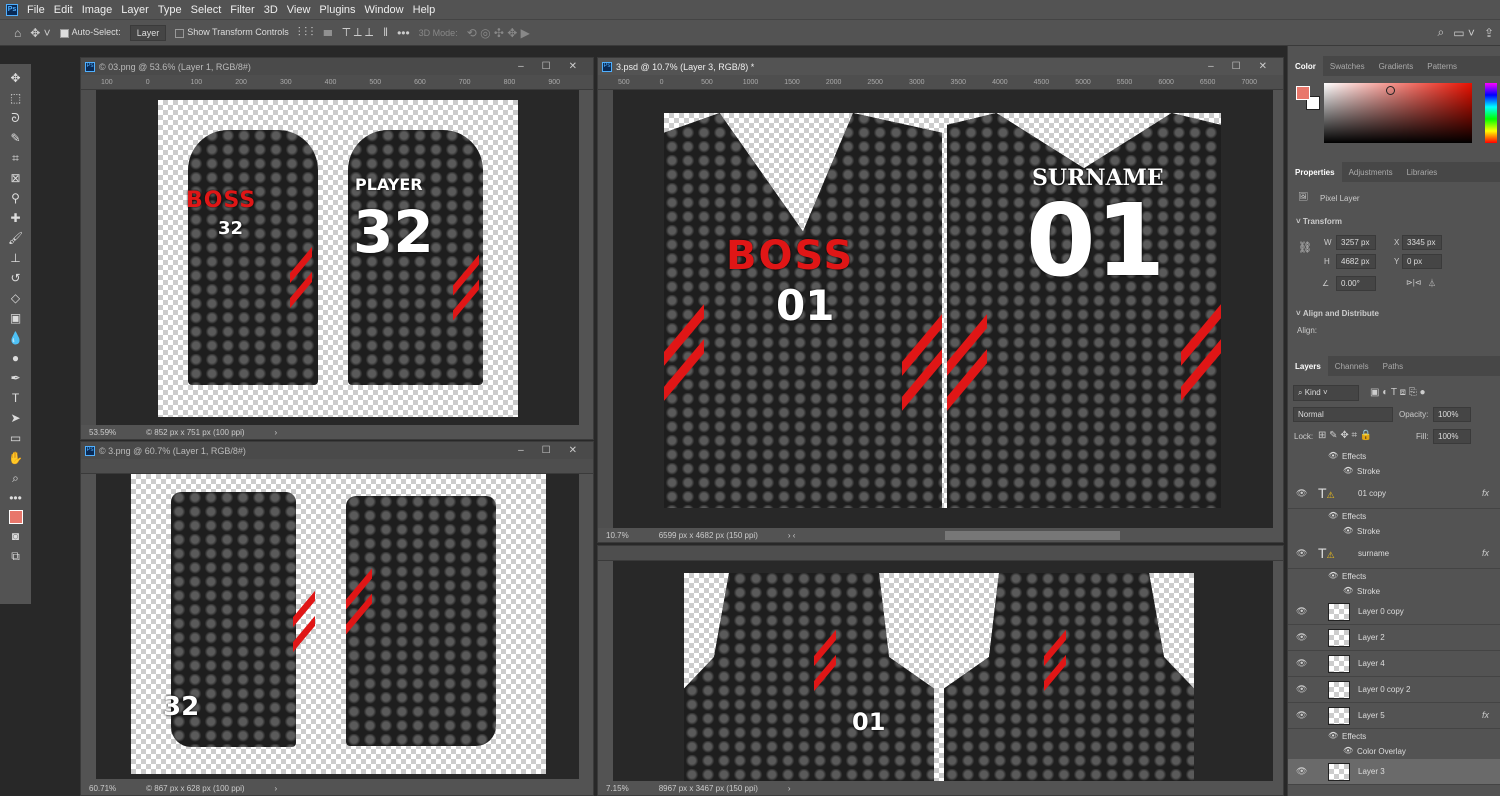 This screenshot has width=1500, height=796. I want to click on menu-window: Window, so click(384, 10).